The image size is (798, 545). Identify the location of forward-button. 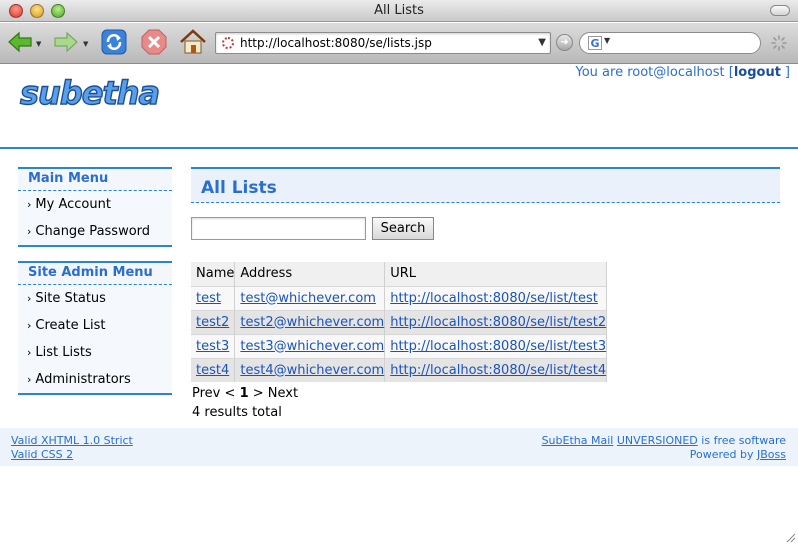
(66, 42).